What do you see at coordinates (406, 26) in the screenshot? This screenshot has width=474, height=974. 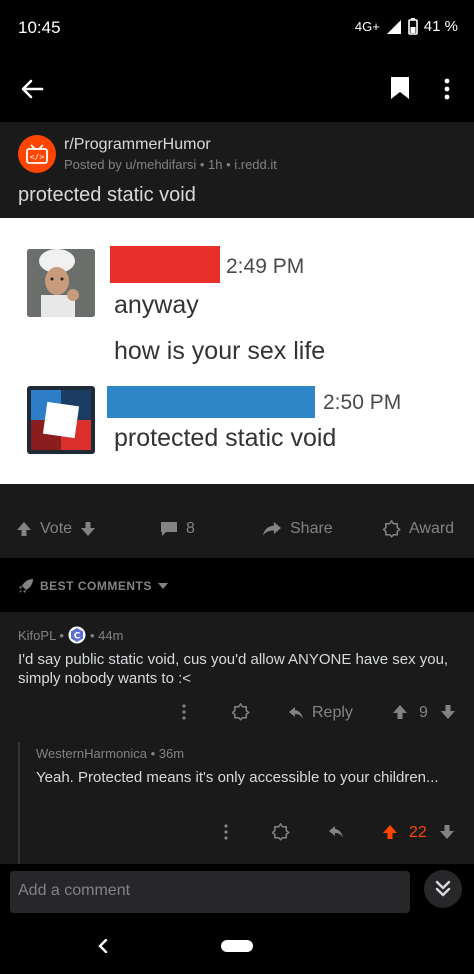 I see `status-icons: 4G+ 41 %` at bounding box center [406, 26].